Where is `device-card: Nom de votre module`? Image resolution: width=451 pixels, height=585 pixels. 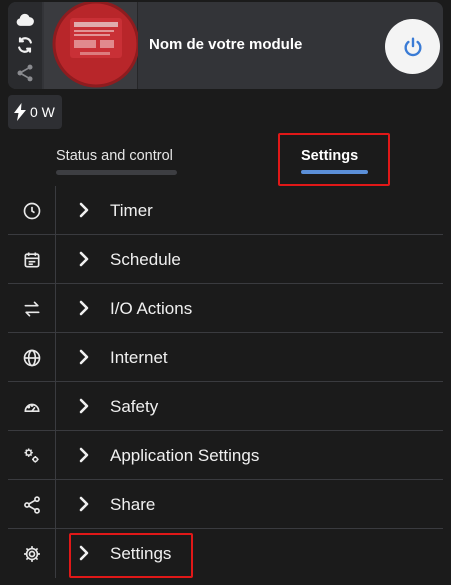
device-card: Nom de votre module is located at coordinates (225, 45).